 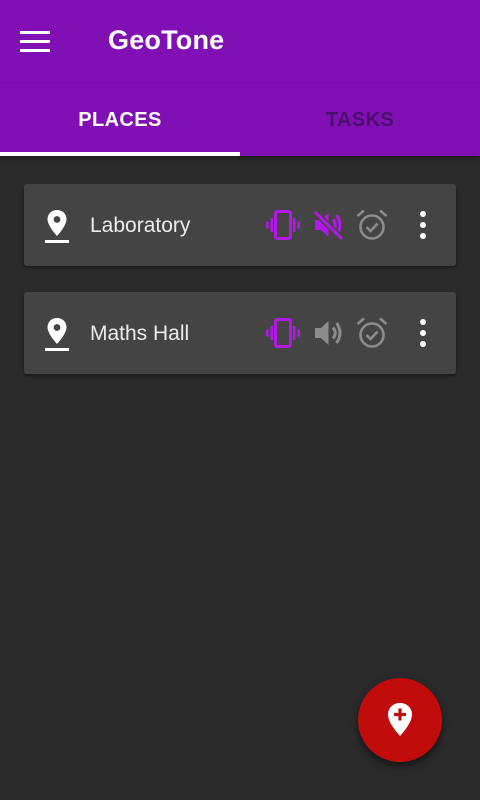 I want to click on app-title: GeoTone, so click(x=166, y=40).